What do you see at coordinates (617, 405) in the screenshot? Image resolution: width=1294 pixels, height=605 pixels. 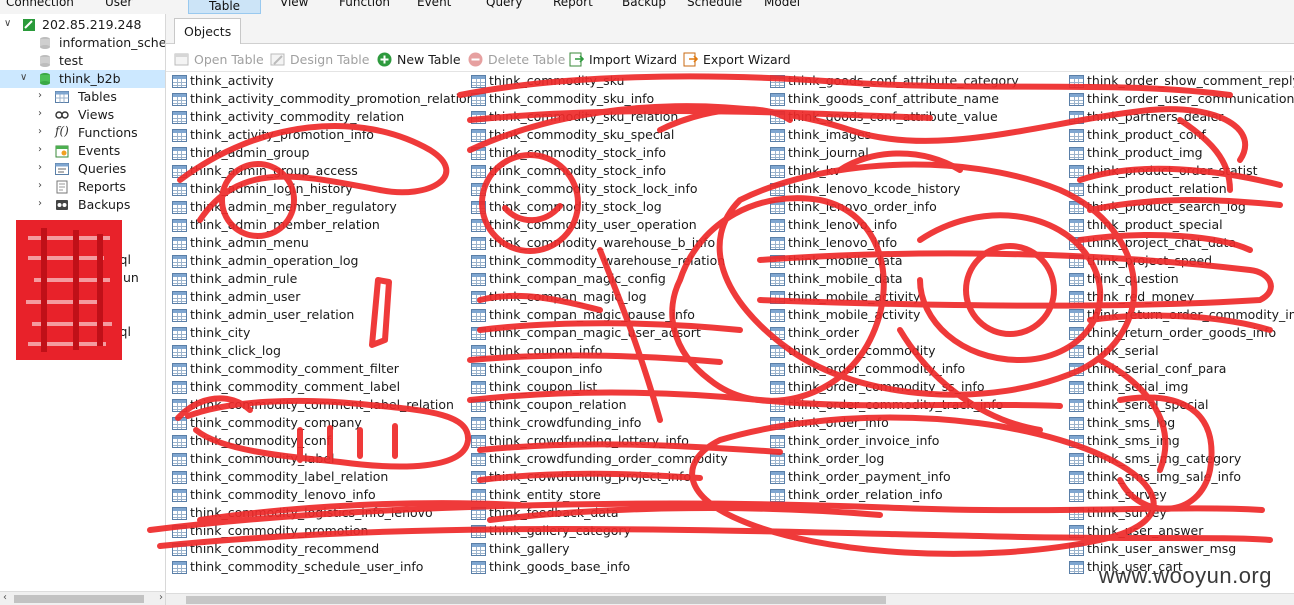 I see `table-item: think_coupon_relation` at bounding box center [617, 405].